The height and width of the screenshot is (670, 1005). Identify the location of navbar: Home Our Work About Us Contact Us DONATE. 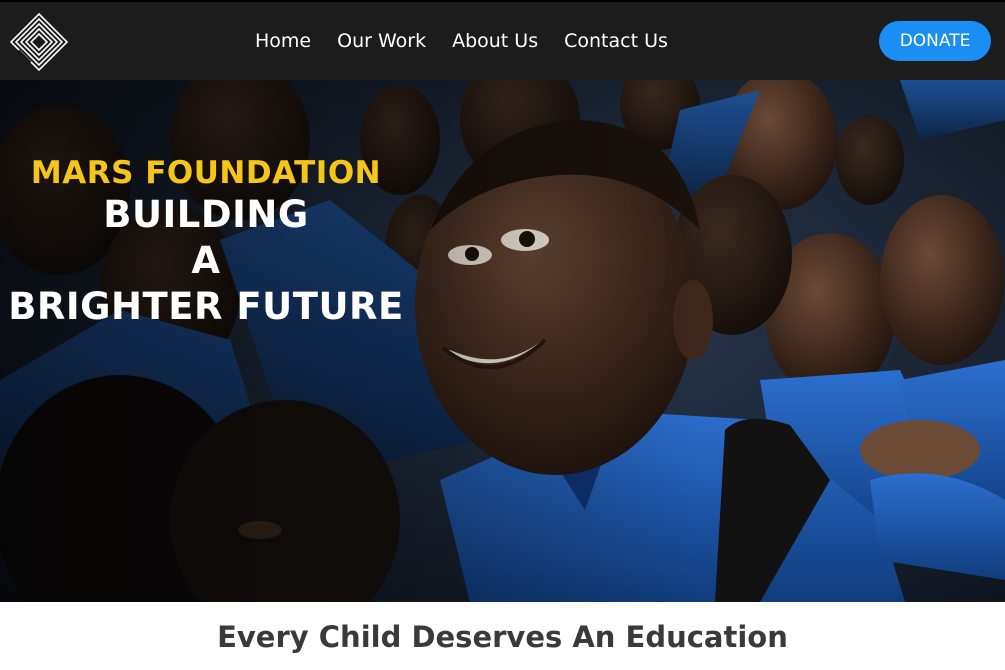
(502, 40).